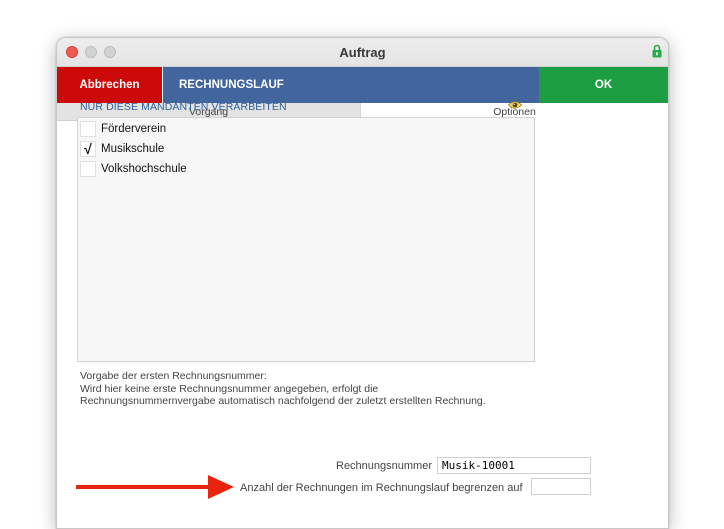 The width and height of the screenshot is (724, 529). Describe the element at coordinates (134, 129) in the screenshot. I see `list-item-label: Förderverein` at that location.